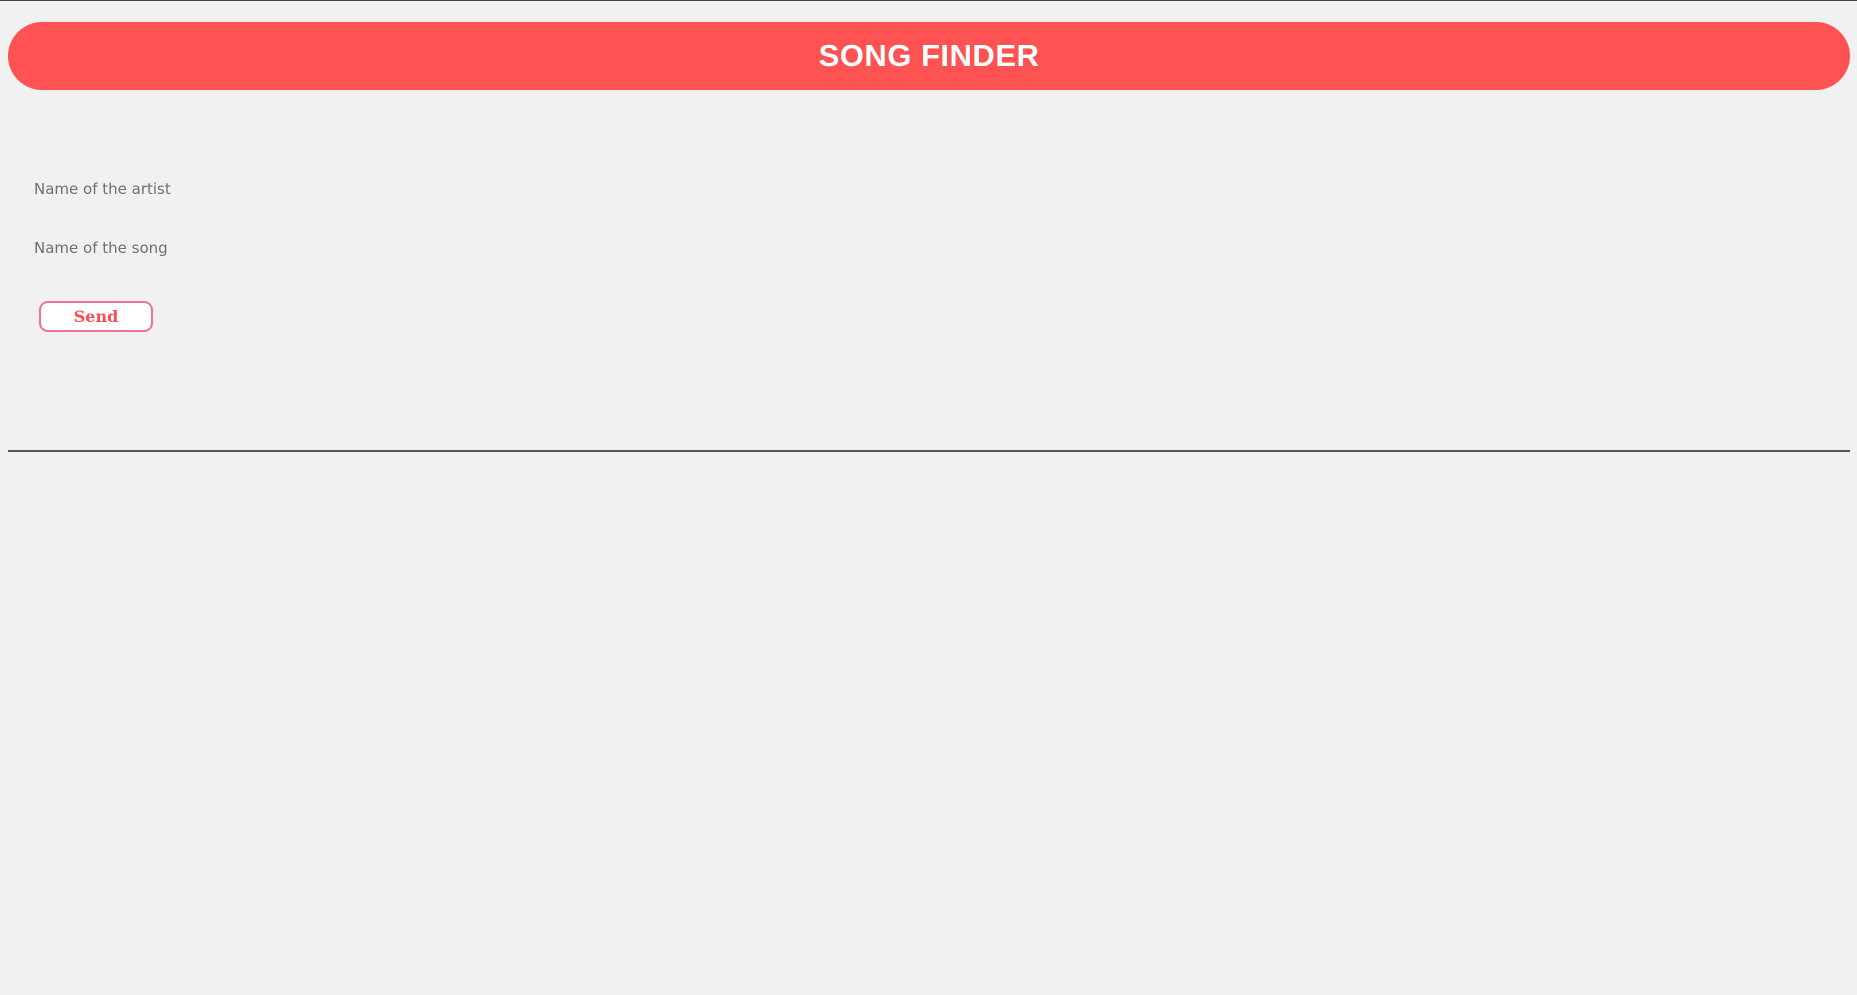  What do you see at coordinates (244, 248) in the screenshot?
I see `song-name-input` at bounding box center [244, 248].